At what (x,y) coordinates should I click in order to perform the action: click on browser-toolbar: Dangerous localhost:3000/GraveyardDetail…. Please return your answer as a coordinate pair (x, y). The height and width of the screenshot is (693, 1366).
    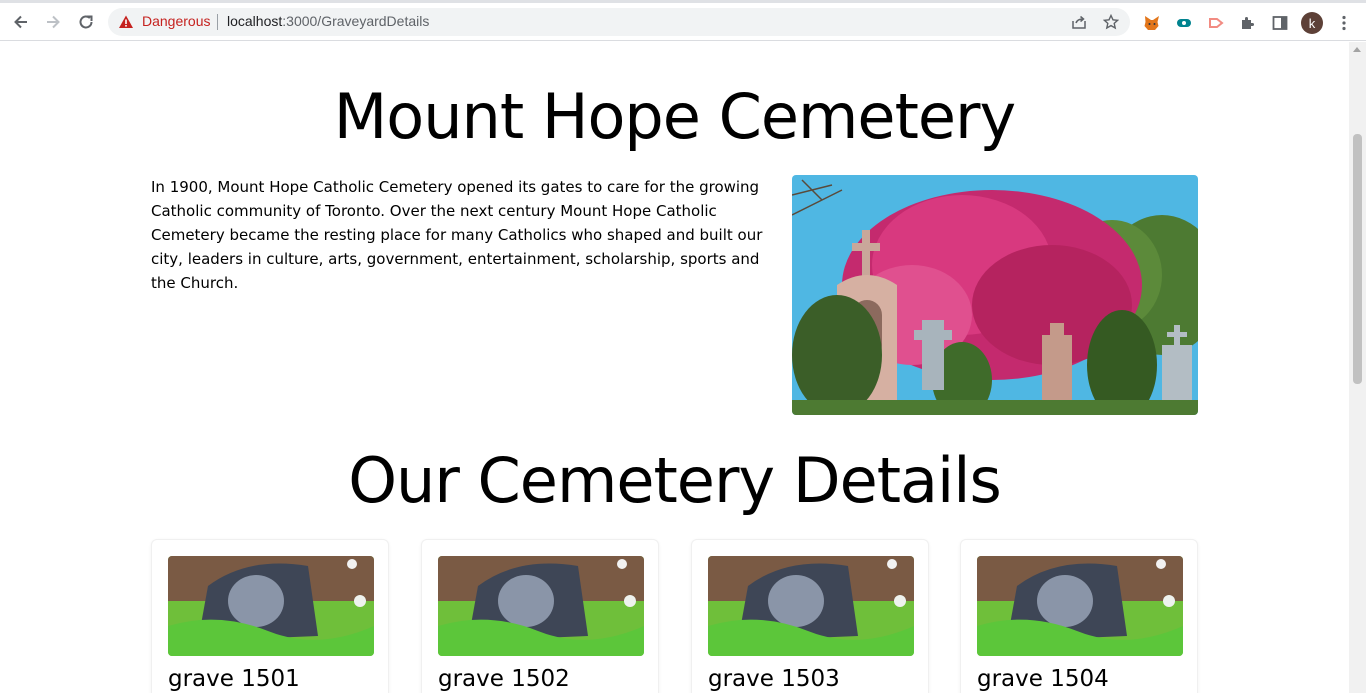
    Looking at the image, I should click on (683, 22).